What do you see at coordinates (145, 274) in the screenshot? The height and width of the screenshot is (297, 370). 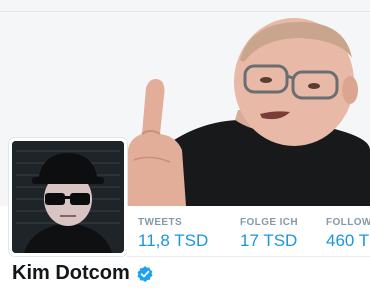 I see `verified-badge-icon` at bounding box center [145, 274].